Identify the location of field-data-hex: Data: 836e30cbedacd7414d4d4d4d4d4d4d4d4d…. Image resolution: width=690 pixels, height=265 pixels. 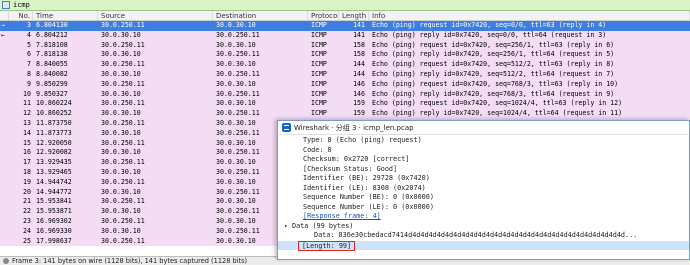
(483, 236).